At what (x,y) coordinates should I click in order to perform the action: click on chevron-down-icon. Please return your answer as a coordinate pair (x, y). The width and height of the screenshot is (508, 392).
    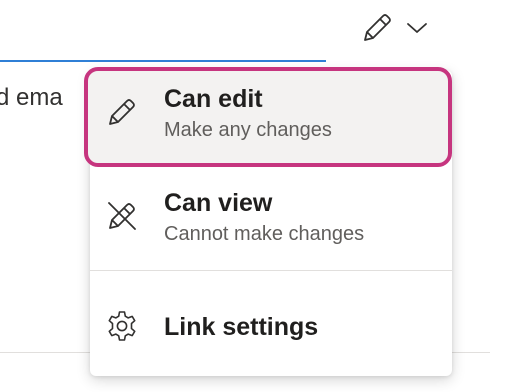
    Looking at the image, I should click on (417, 28).